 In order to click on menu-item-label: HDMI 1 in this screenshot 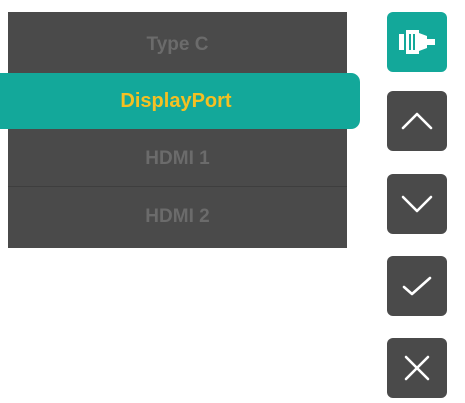, I will do `click(177, 158)`.